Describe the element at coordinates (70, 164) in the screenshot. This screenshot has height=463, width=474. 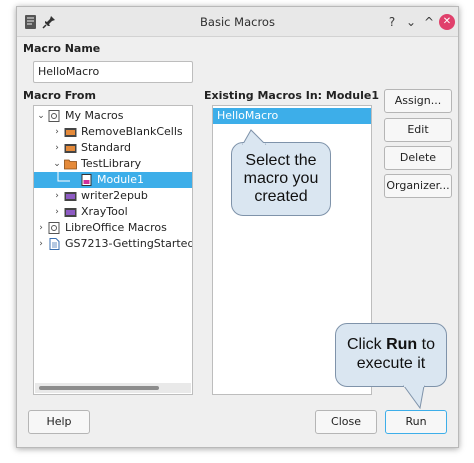
I see `library-open-icon` at that location.